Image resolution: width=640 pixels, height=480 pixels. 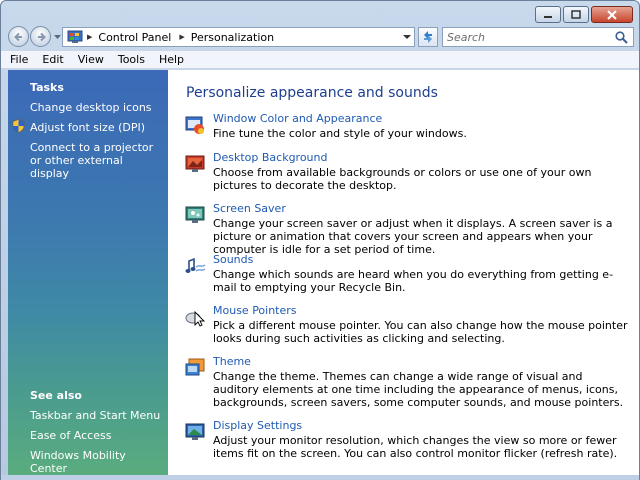 I want to click on back-arrow-icon, so click(x=18, y=37).